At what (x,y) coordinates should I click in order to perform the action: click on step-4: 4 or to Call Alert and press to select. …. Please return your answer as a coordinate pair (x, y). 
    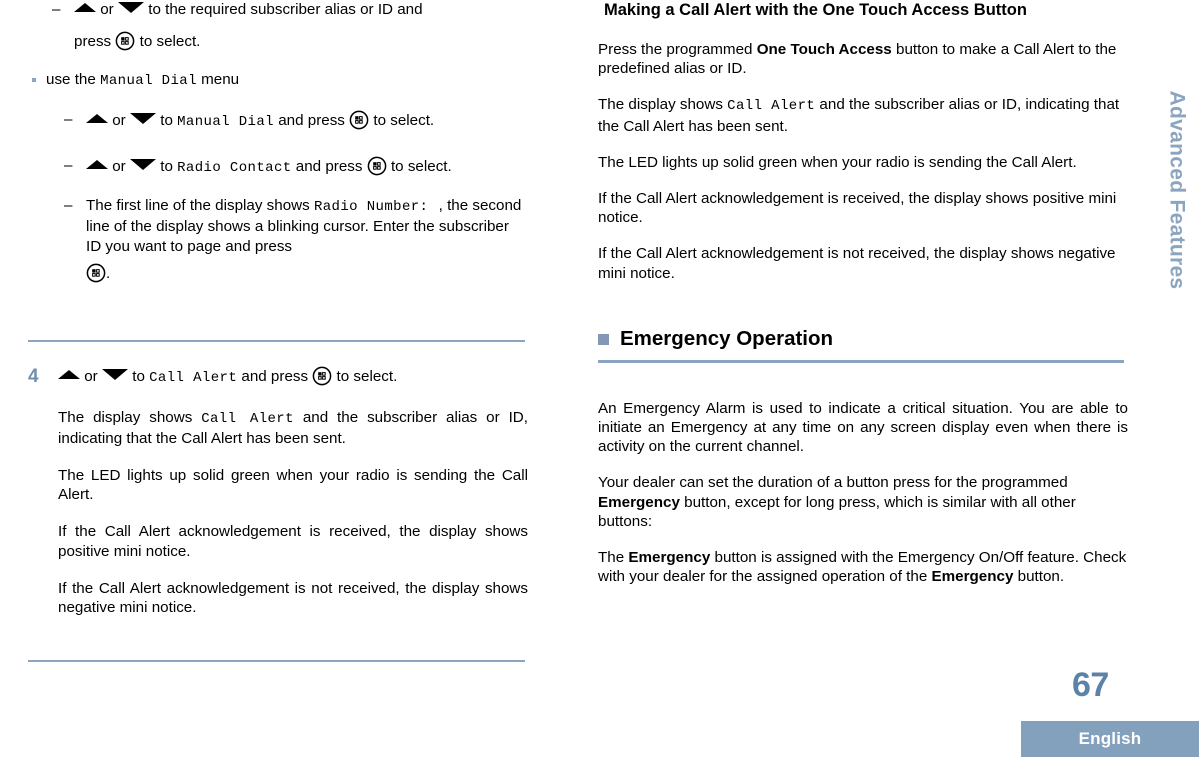
    Looking at the image, I should click on (278, 492).